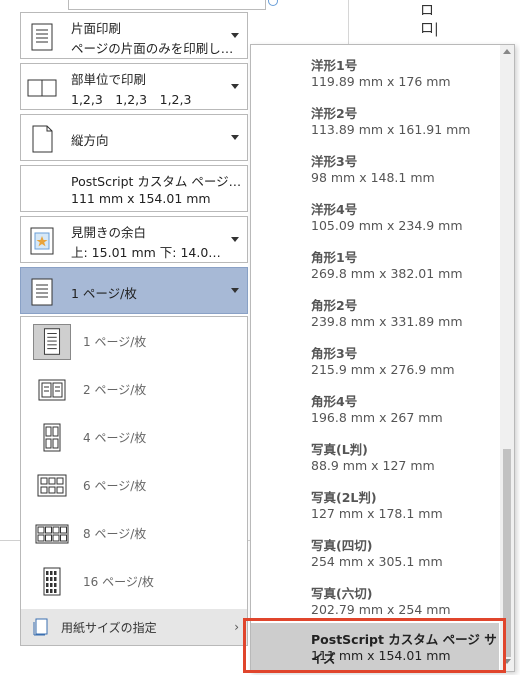 This screenshot has height=675, width=520. I want to click on document-text: ロロ|, so click(429, 20).